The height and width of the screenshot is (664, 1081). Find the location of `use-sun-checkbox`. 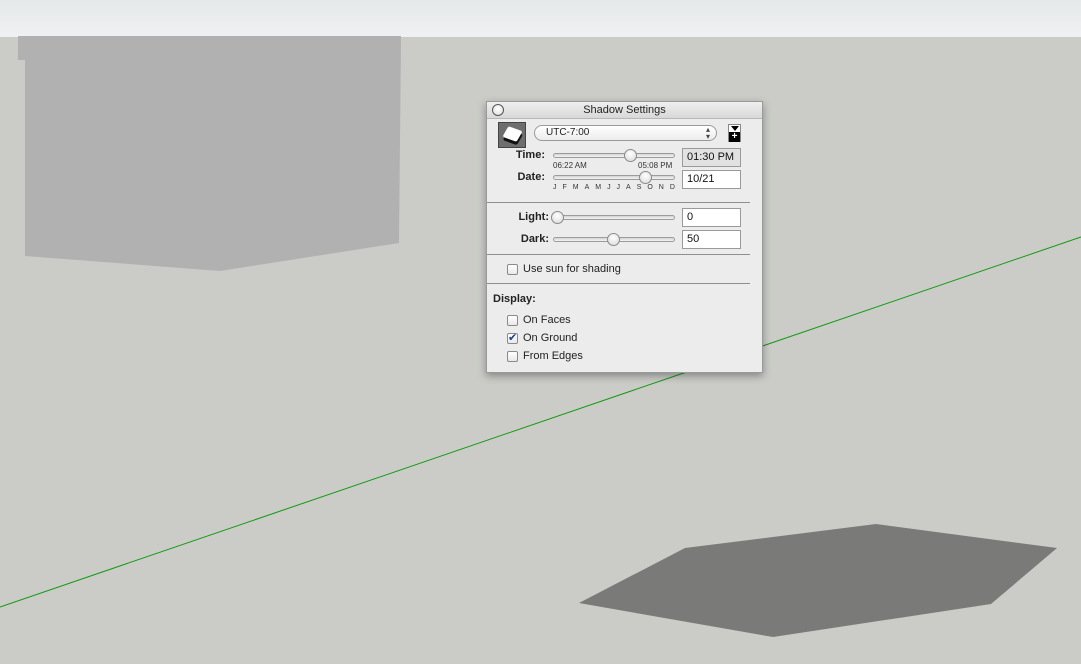

use-sun-checkbox is located at coordinates (512, 269).